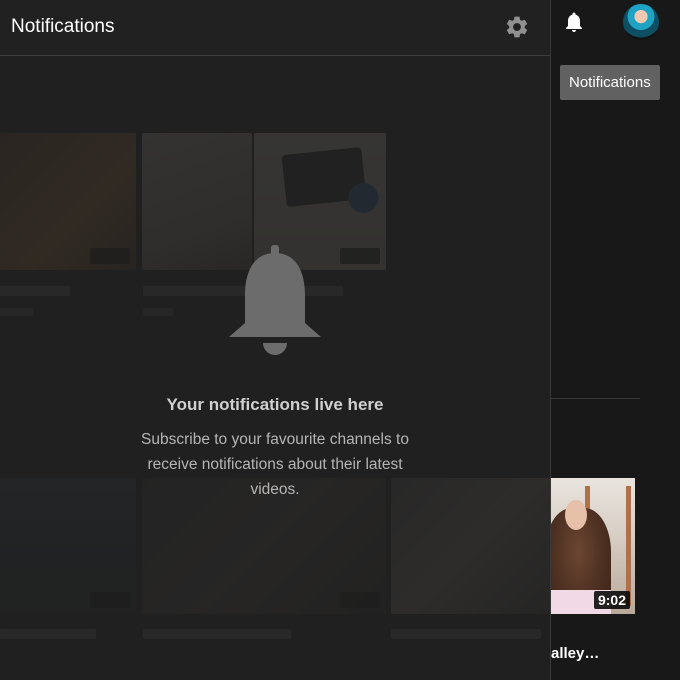 The width and height of the screenshot is (680, 680). I want to click on notifications-tooltip: Notifications, so click(610, 82).